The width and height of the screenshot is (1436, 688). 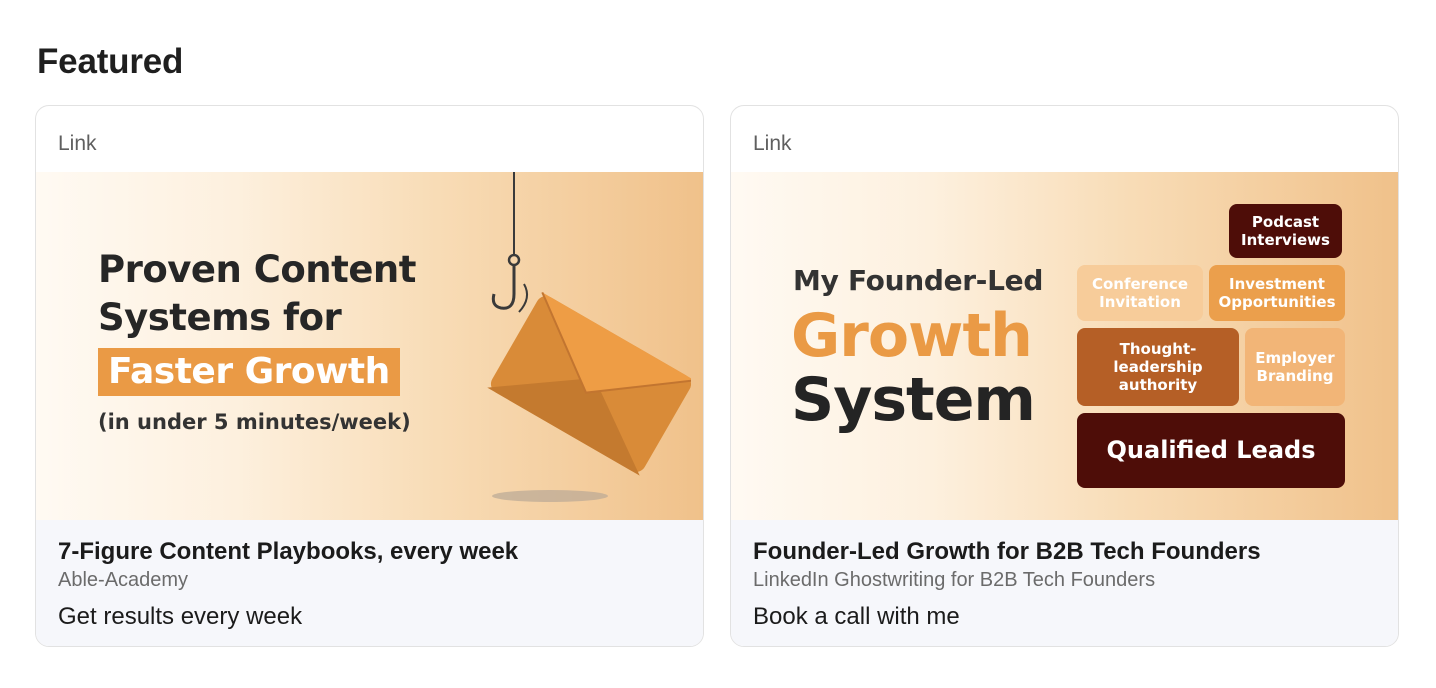 What do you see at coordinates (1295, 367) in the screenshot?
I see `tile-employer-branding: Employer Branding` at bounding box center [1295, 367].